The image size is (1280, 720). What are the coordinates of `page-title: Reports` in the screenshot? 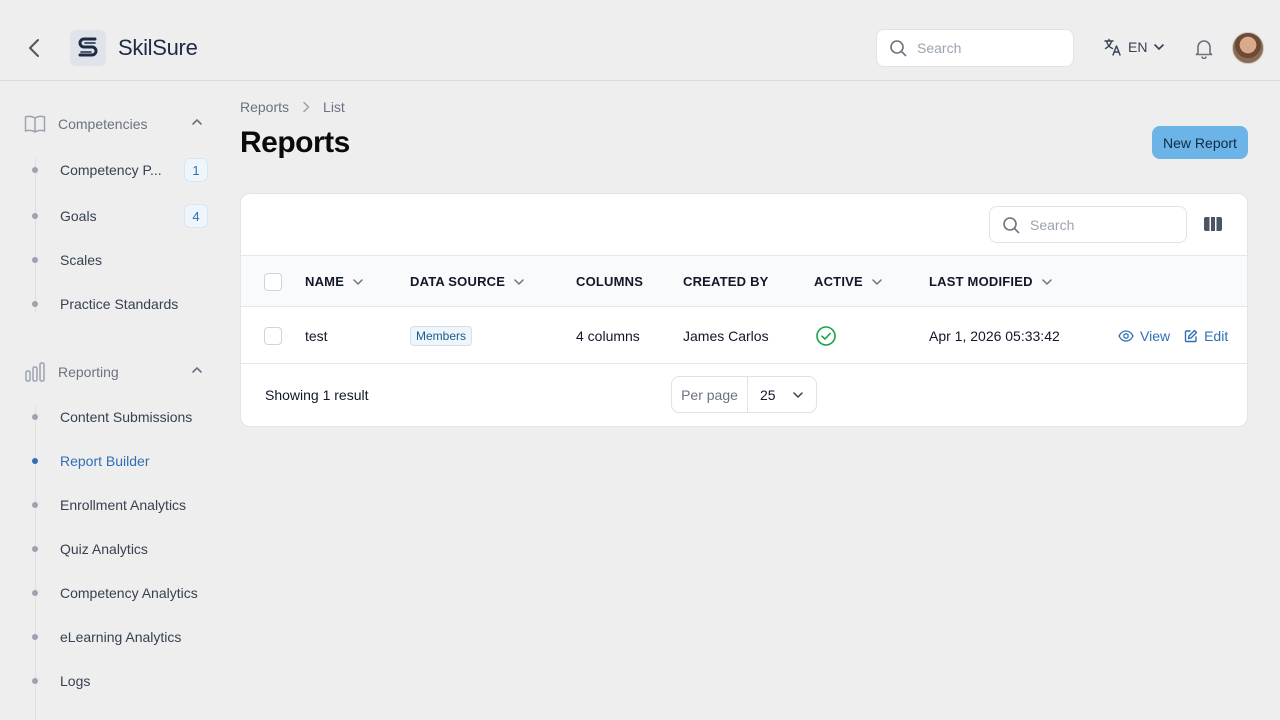 It's located at (295, 142).